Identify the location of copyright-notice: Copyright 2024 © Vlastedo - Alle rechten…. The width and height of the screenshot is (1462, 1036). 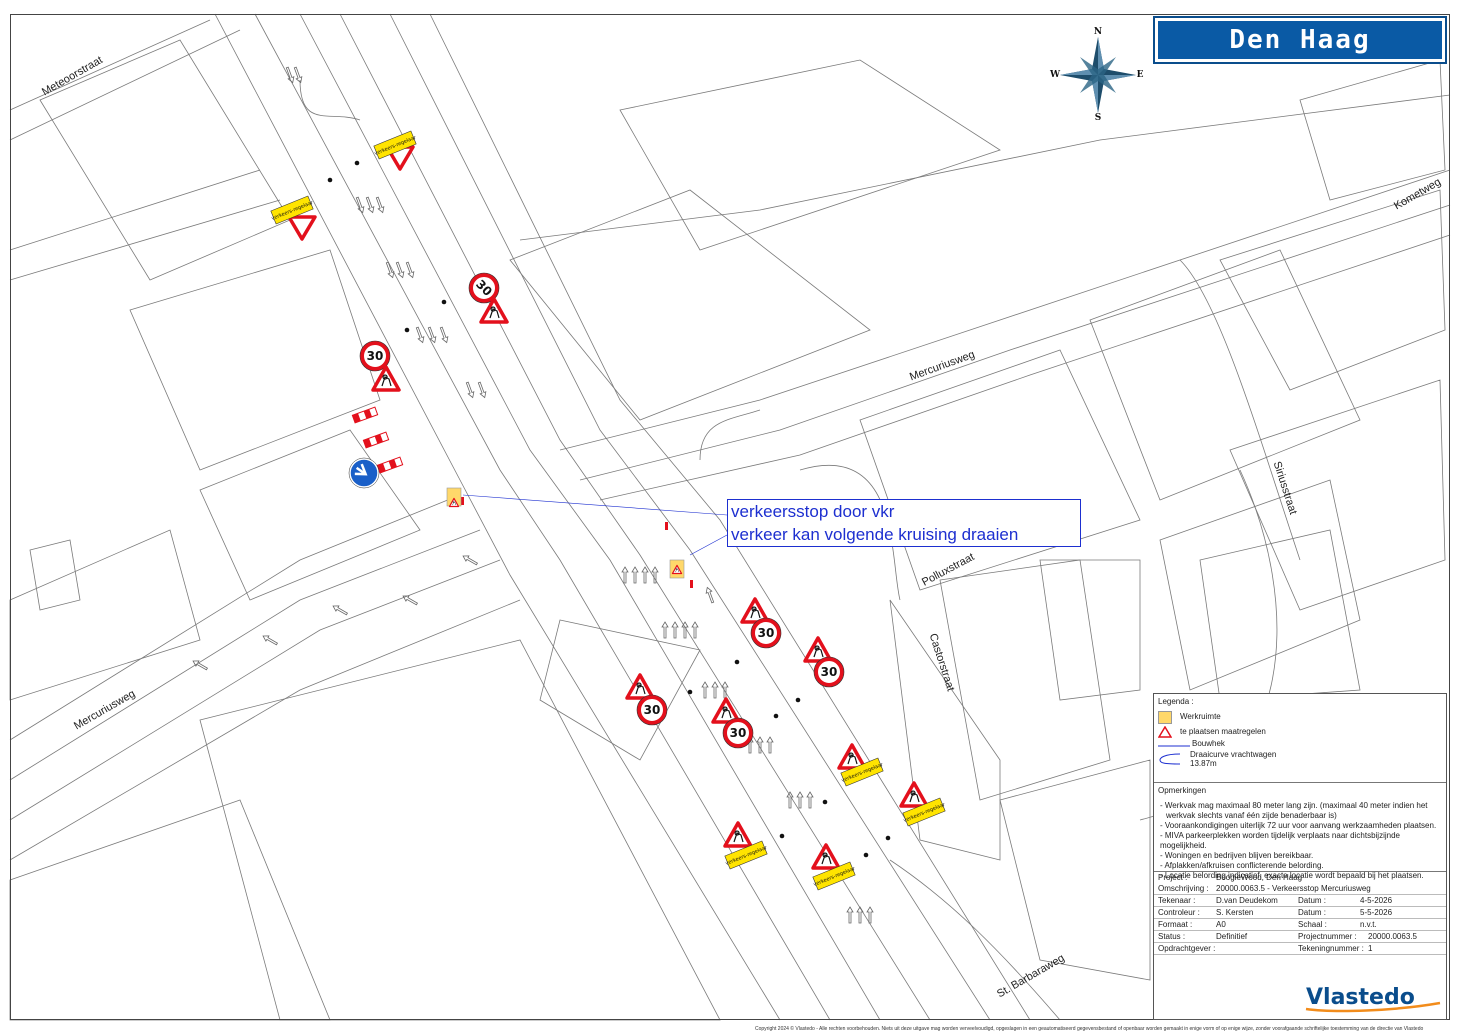
(1089, 1029).